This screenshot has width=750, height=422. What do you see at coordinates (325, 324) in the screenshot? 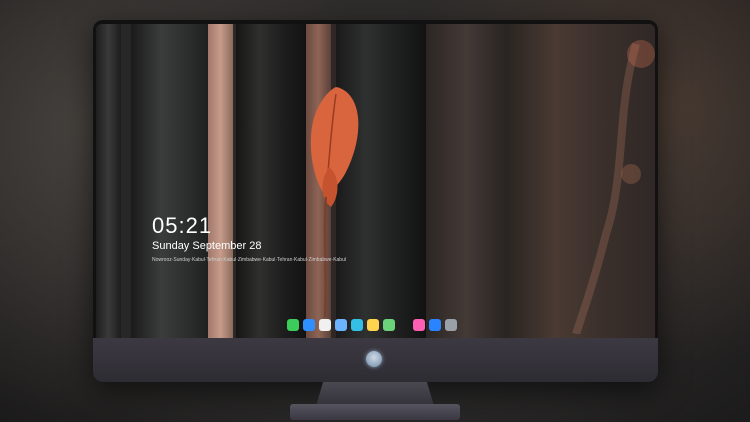
I see `safari-icon` at bounding box center [325, 324].